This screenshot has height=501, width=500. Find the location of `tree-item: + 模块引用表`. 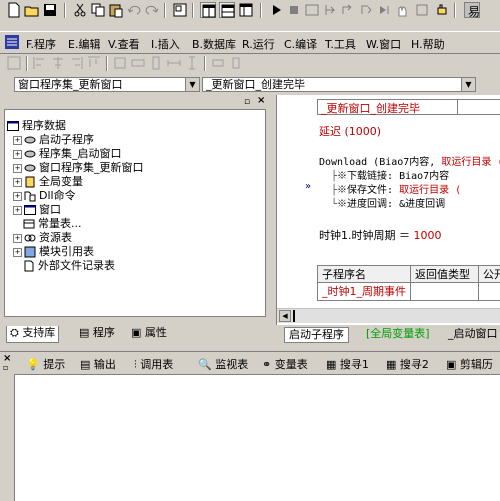

tree-item: + 模块引用表 is located at coordinates (53, 252).